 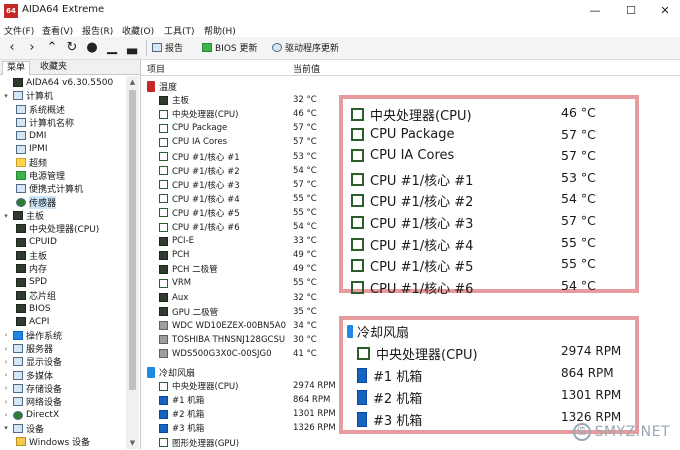 What do you see at coordinates (31, 135) in the screenshot?
I see `tree-item: DMI` at bounding box center [31, 135].